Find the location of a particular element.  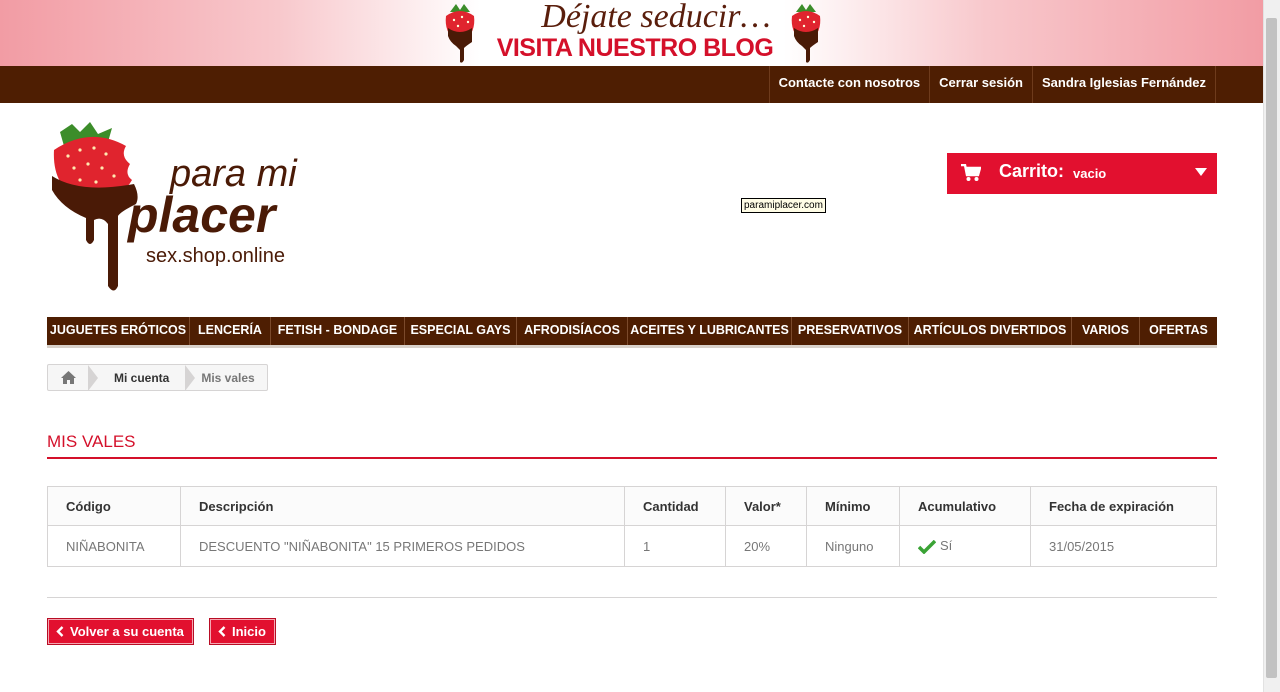

menu-item-aceites: ACEITES Y LUBRICANTES is located at coordinates (710, 331).